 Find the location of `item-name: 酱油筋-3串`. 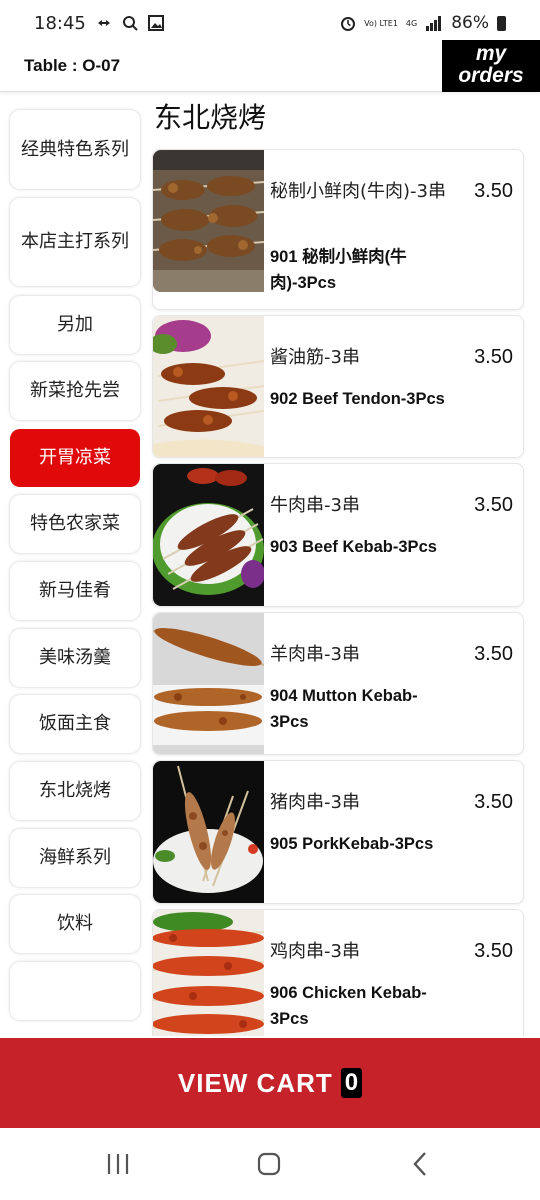

item-name: 酱油筋-3串 is located at coordinates (315, 357).